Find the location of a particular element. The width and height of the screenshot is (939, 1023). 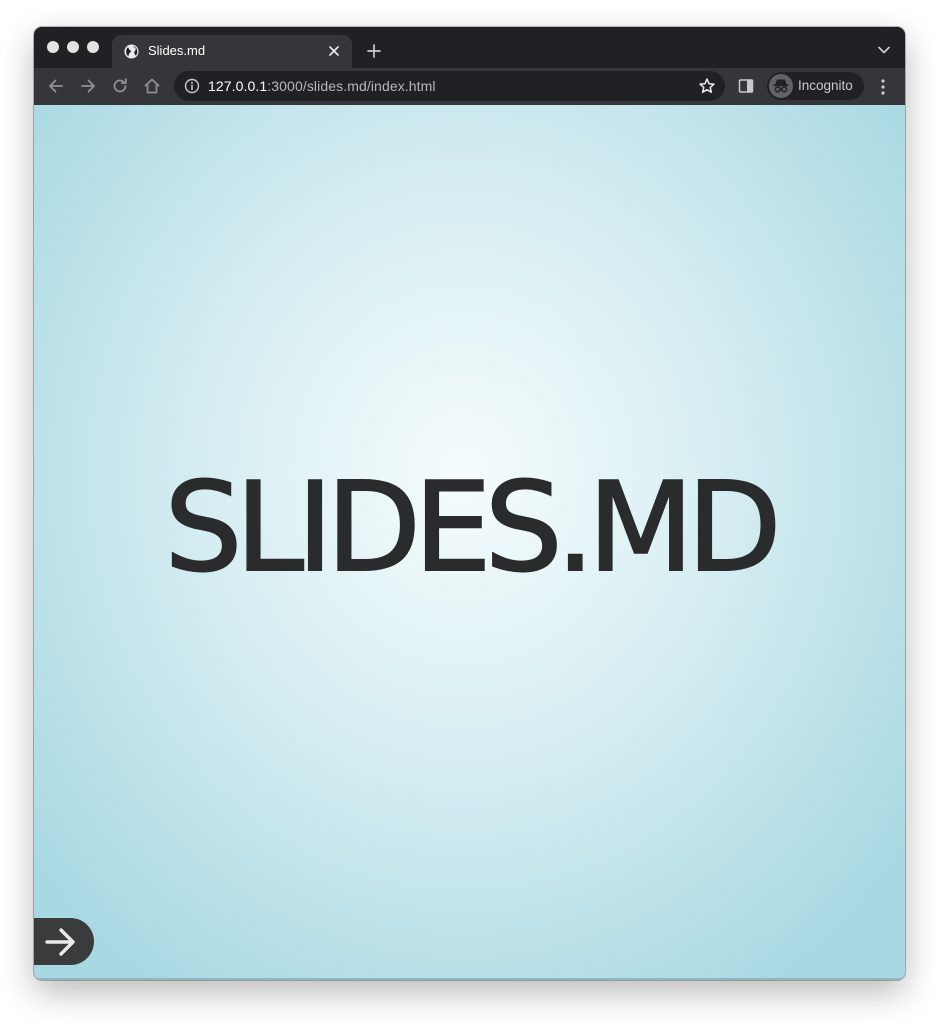

close-icon is located at coordinates (334, 51).